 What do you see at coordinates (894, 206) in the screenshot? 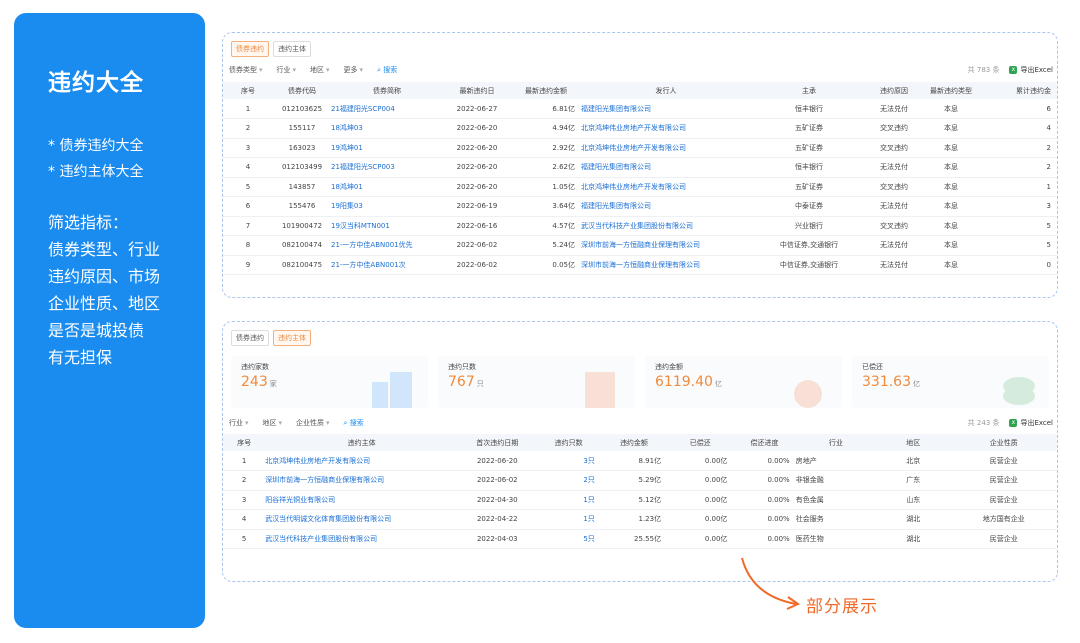
I see `table-cell: 无法兑付` at bounding box center [894, 206].